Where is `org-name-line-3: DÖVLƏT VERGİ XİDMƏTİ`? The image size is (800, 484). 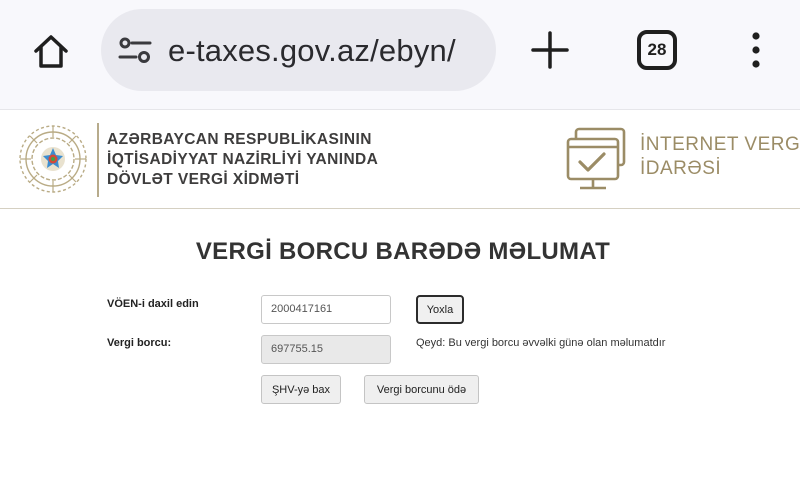 org-name-line-3: DÖVLƏT VERGİ XİDMƏTİ is located at coordinates (203, 179).